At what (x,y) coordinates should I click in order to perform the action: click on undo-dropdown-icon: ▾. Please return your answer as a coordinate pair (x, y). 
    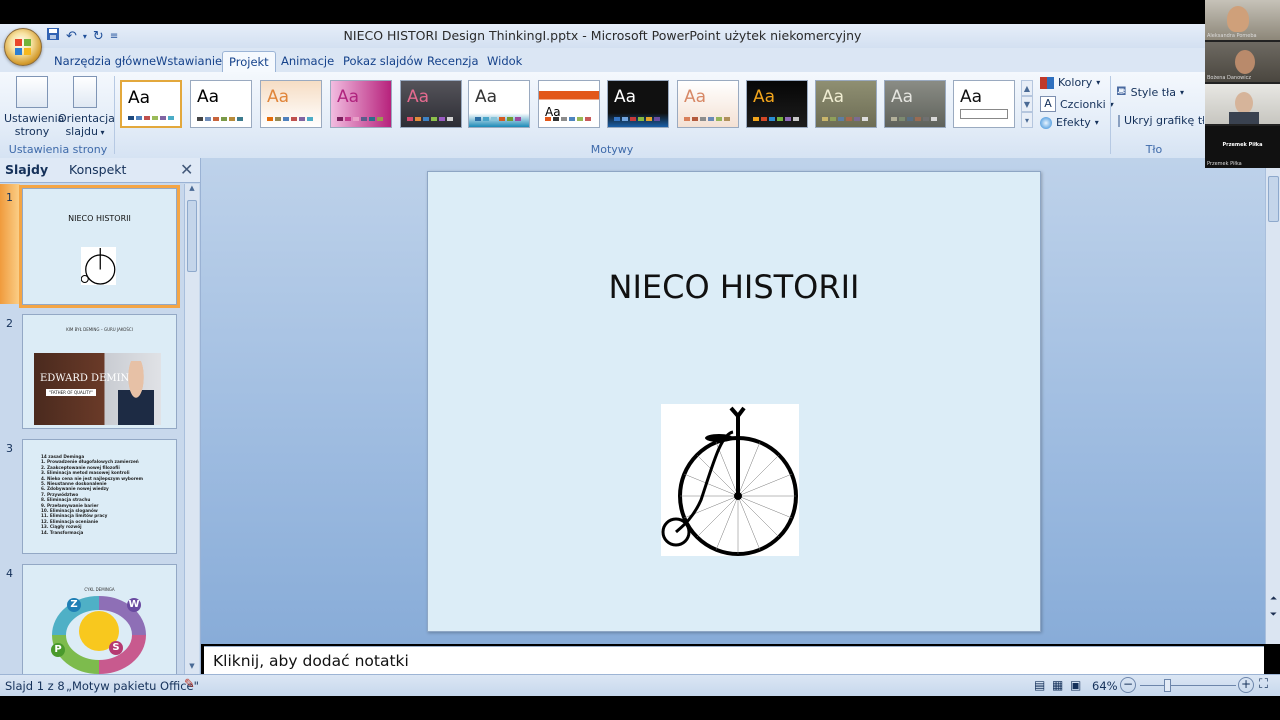
    Looking at the image, I should click on (85, 36).